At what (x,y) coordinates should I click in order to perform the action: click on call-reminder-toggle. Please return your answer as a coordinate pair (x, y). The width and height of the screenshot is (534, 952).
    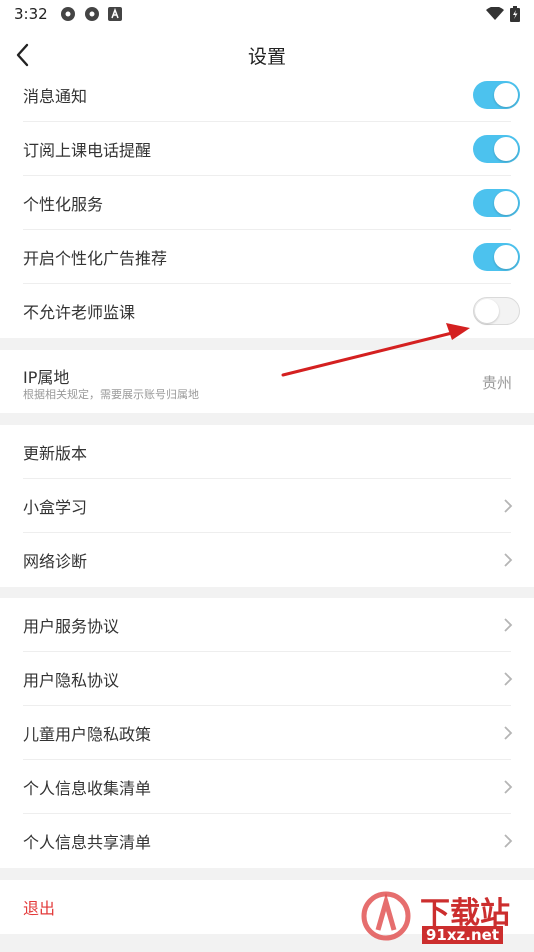
    Looking at the image, I should click on (496, 149).